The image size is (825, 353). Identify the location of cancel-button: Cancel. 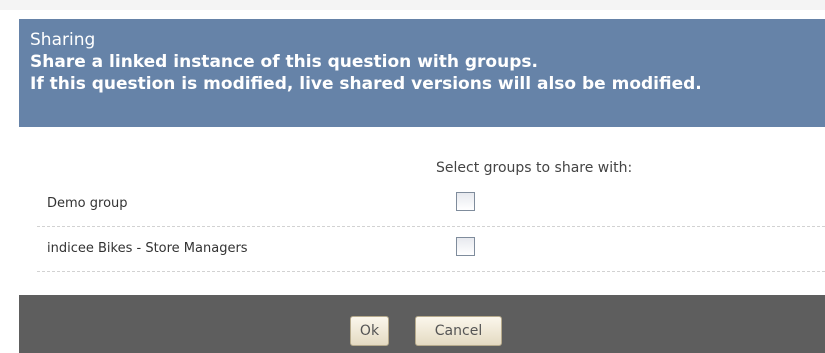
(458, 331).